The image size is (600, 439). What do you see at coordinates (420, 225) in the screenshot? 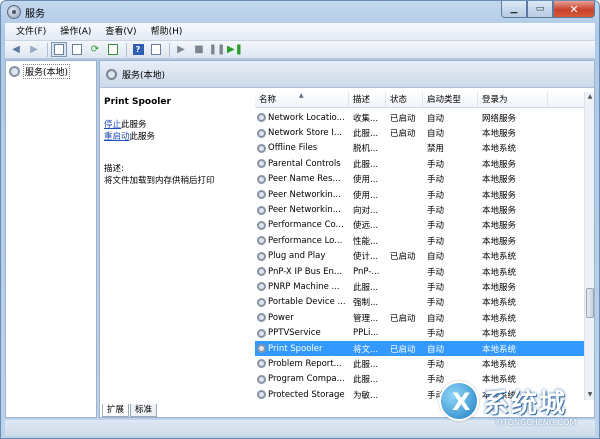
I see `table-row: Performance Co... 使远... 手动 本地服务` at bounding box center [420, 225].